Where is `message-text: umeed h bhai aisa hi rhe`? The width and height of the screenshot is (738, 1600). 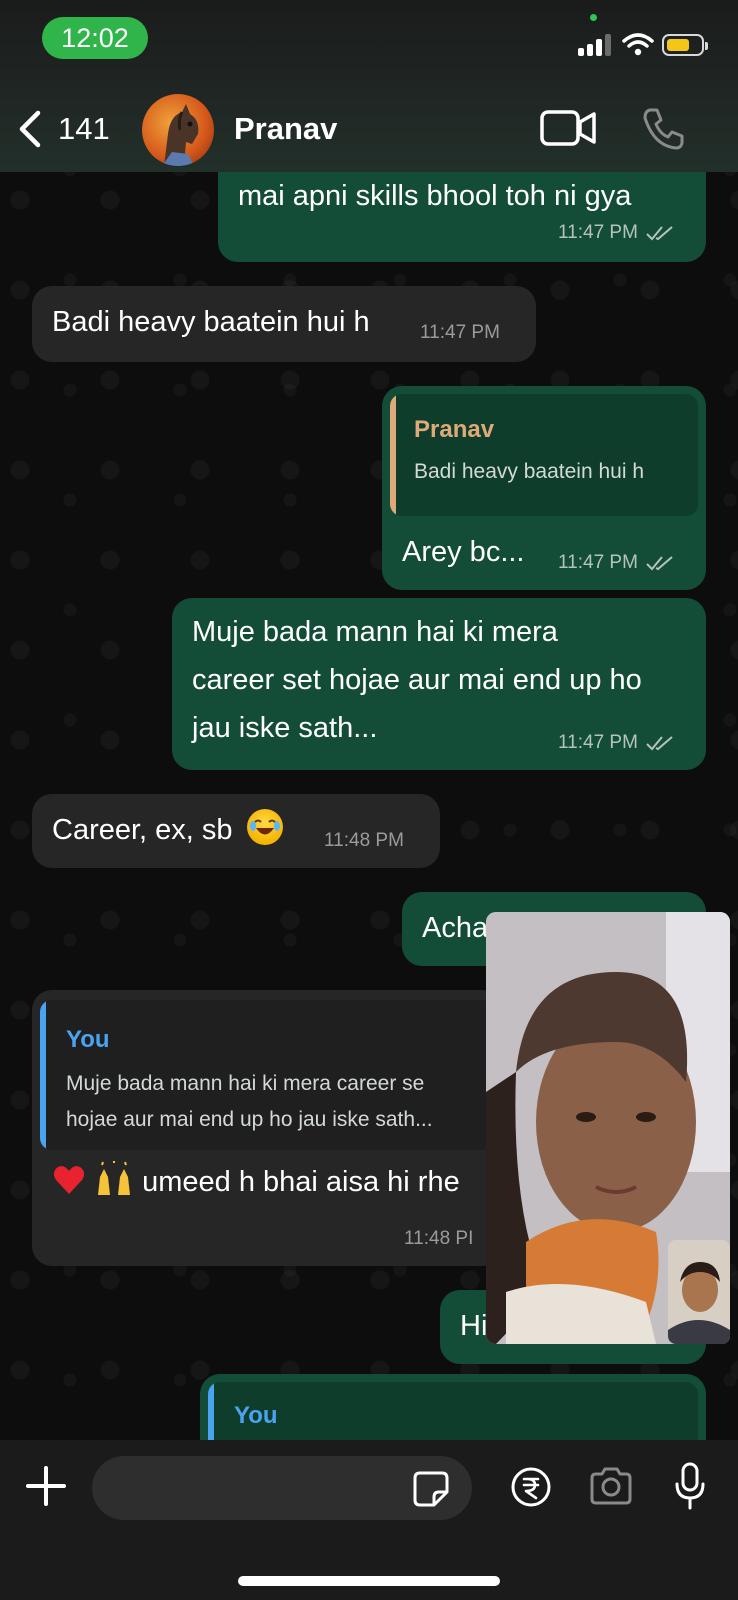 message-text: umeed h bhai aisa hi rhe is located at coordinates (301, 1182).